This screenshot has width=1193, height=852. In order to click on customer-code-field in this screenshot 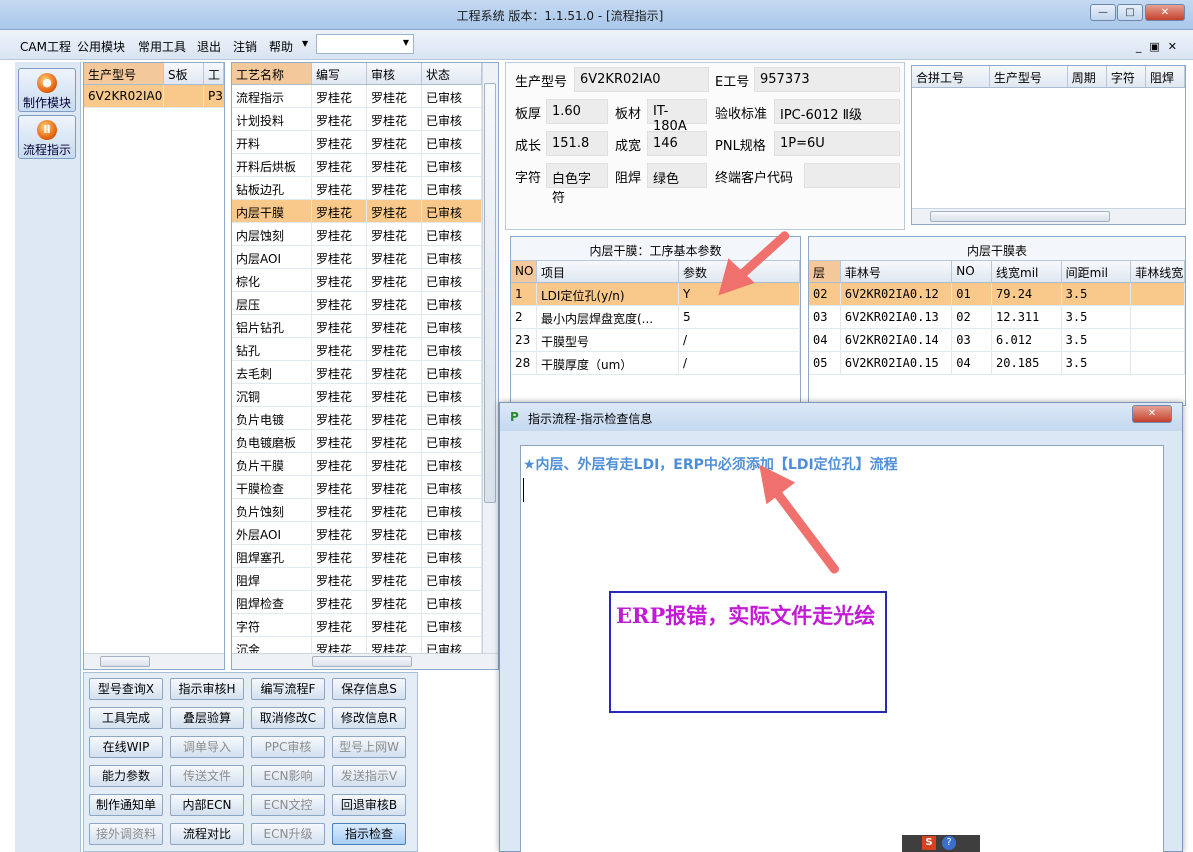, I will do `click(852, 175)`.